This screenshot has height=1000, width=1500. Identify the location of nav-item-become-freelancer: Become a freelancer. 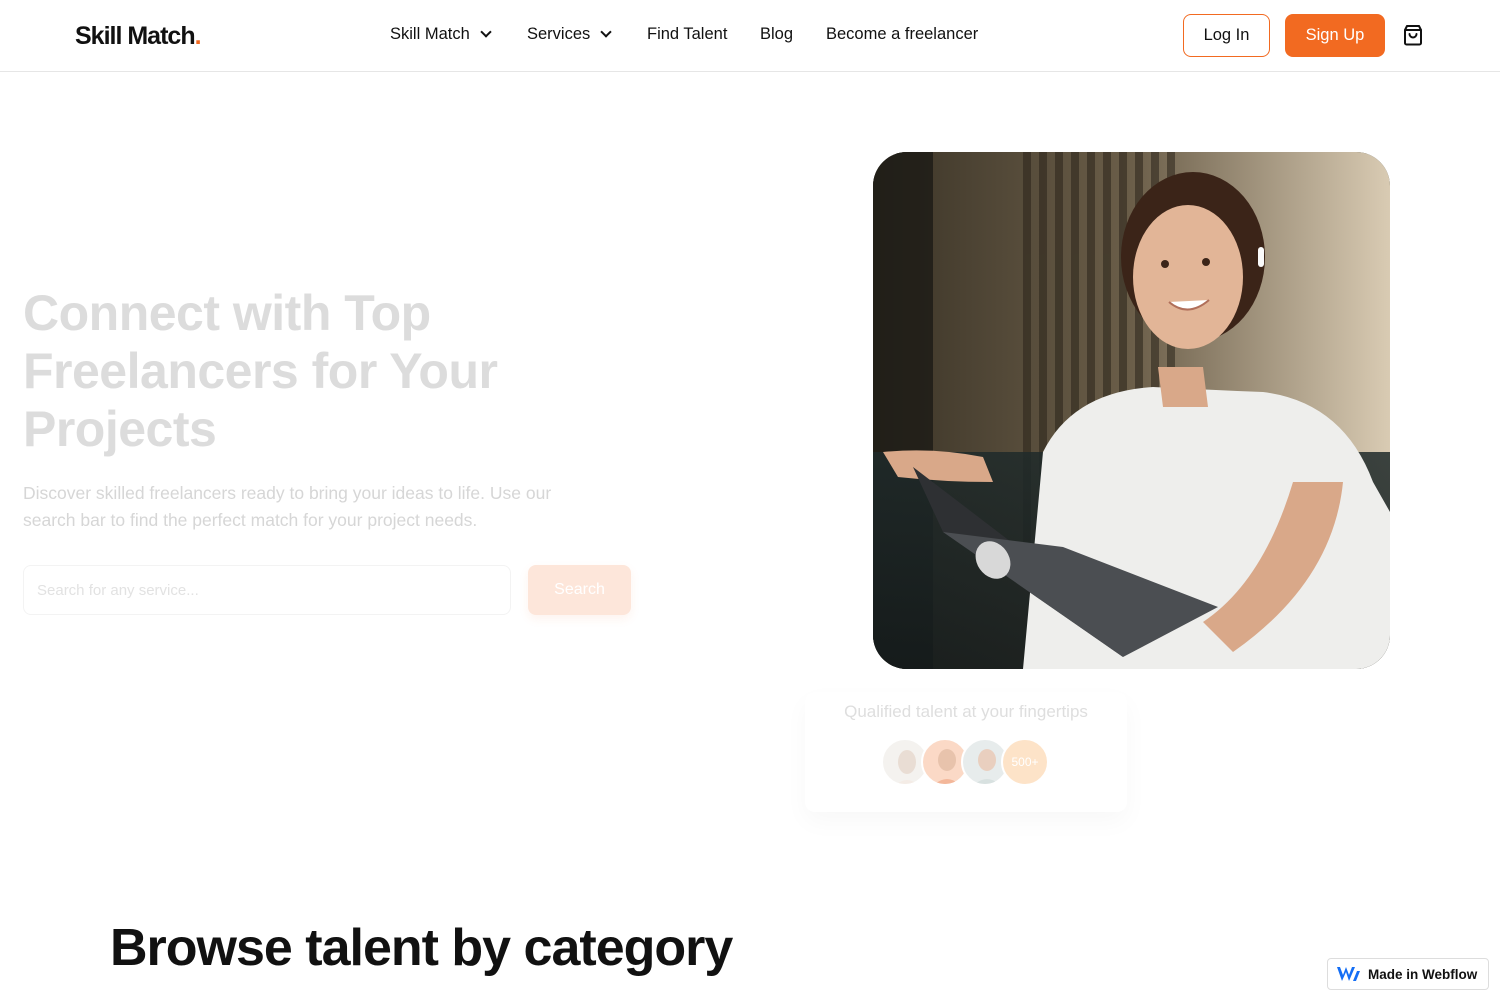
(902, 34).